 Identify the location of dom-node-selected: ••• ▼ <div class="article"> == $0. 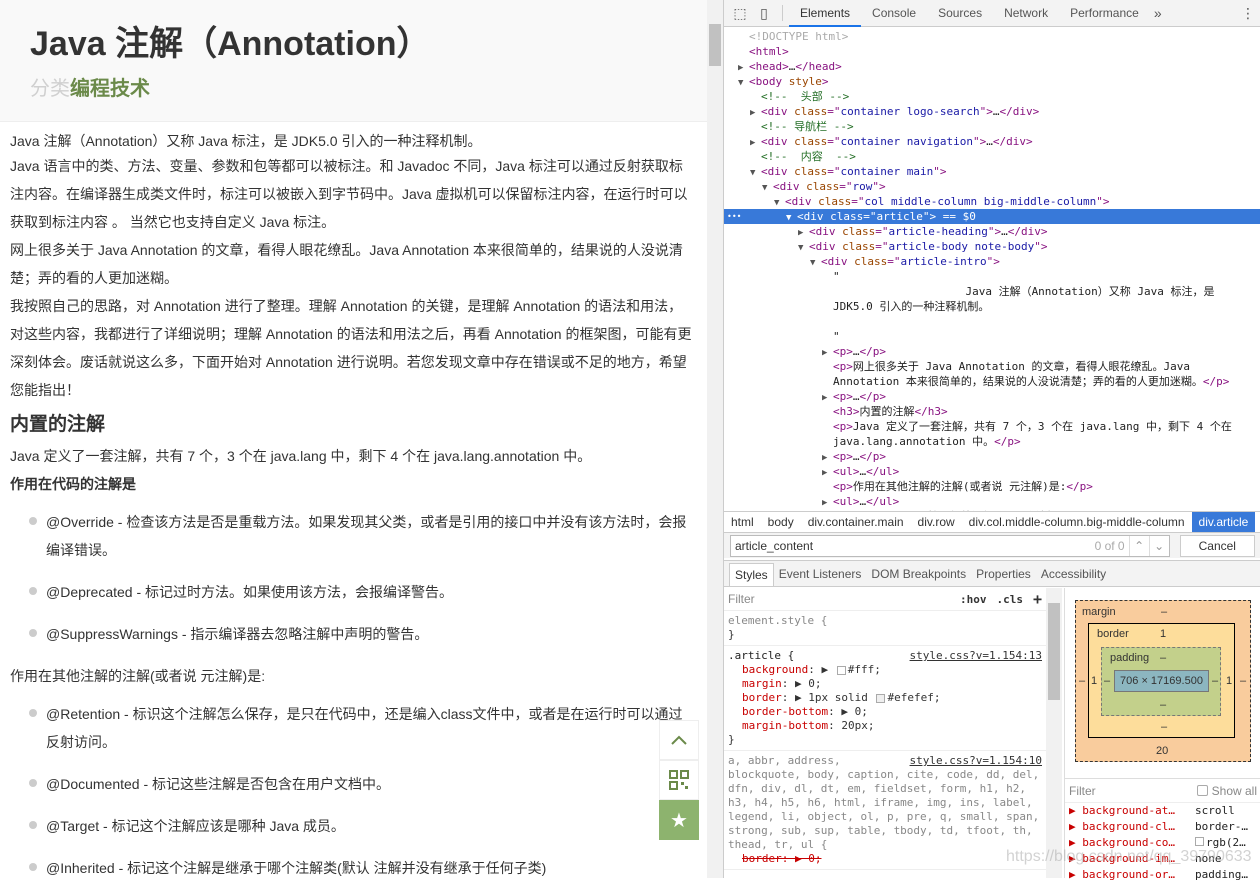
(992, 216).